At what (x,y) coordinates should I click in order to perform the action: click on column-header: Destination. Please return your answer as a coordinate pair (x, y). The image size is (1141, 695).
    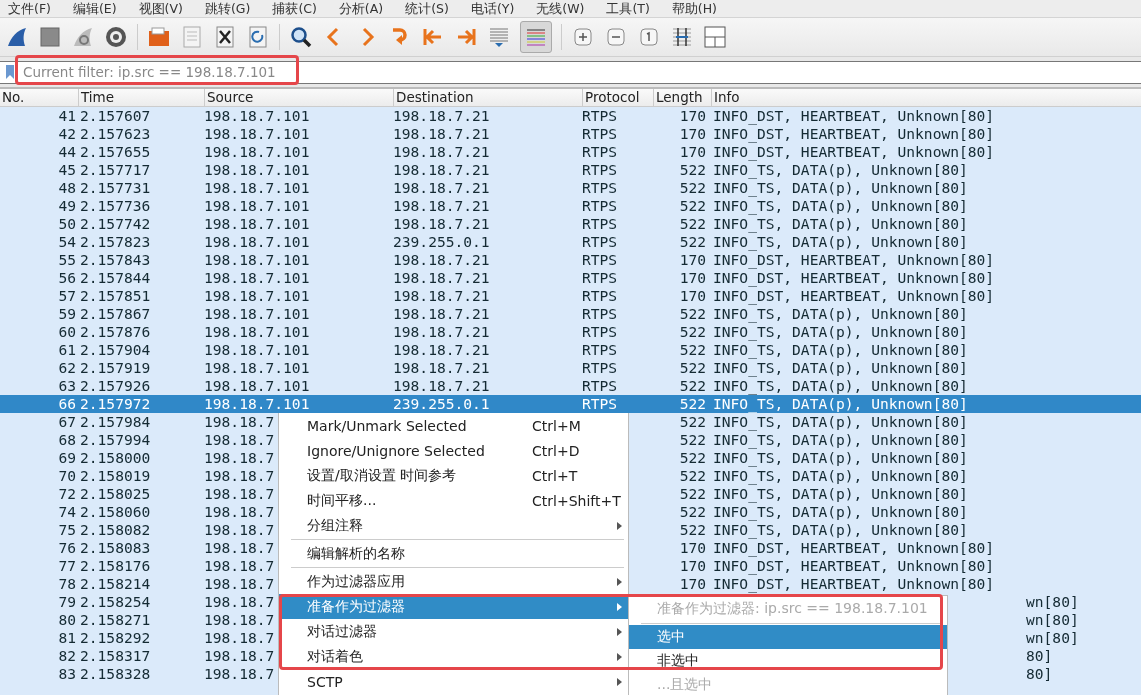
    Looking at the image, I should click on (488, 97).